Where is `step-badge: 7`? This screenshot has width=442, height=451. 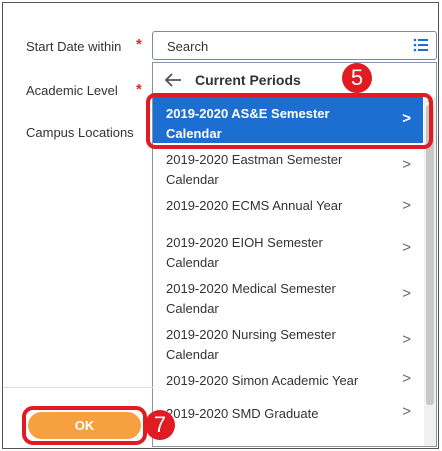 step-badge: 7 is located at coordinates (160, 425).